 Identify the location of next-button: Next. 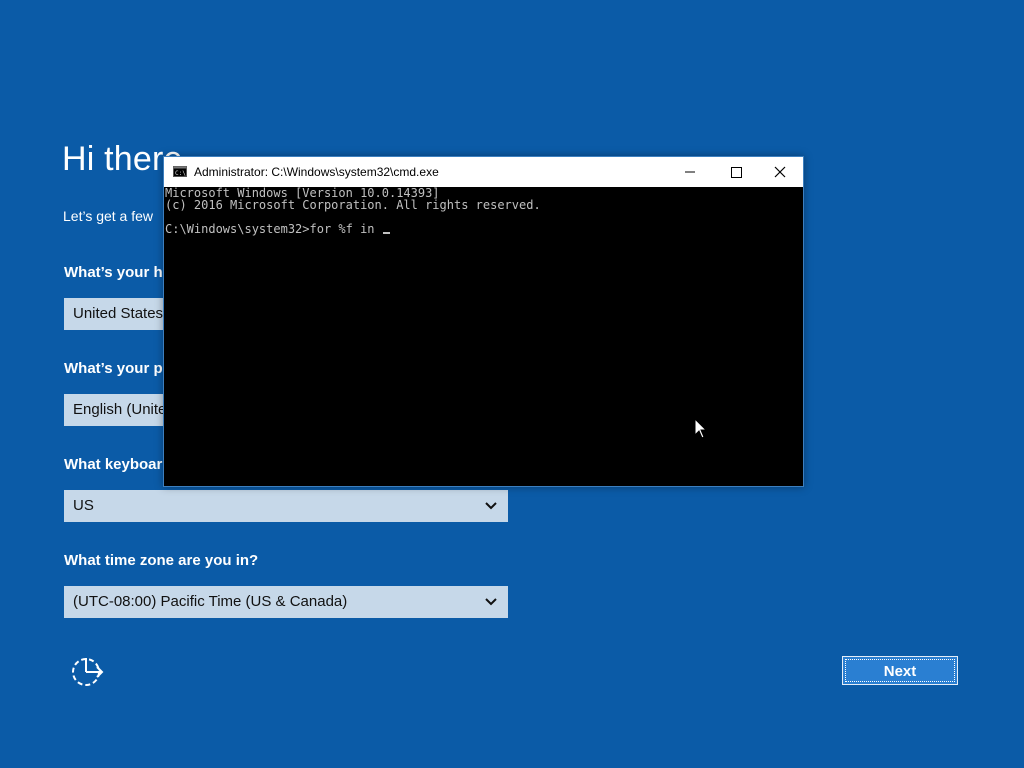
(900, 670).